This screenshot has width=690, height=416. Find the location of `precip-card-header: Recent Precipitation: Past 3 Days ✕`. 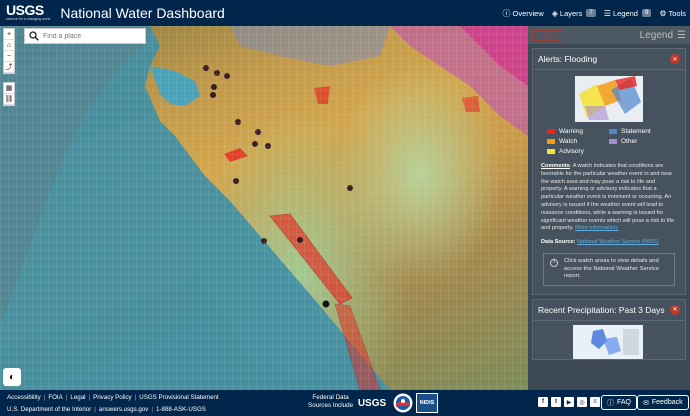

precip-card-header: Recent Precipitation: Past 3 Days ✕ is located at coordinates (609, 310).